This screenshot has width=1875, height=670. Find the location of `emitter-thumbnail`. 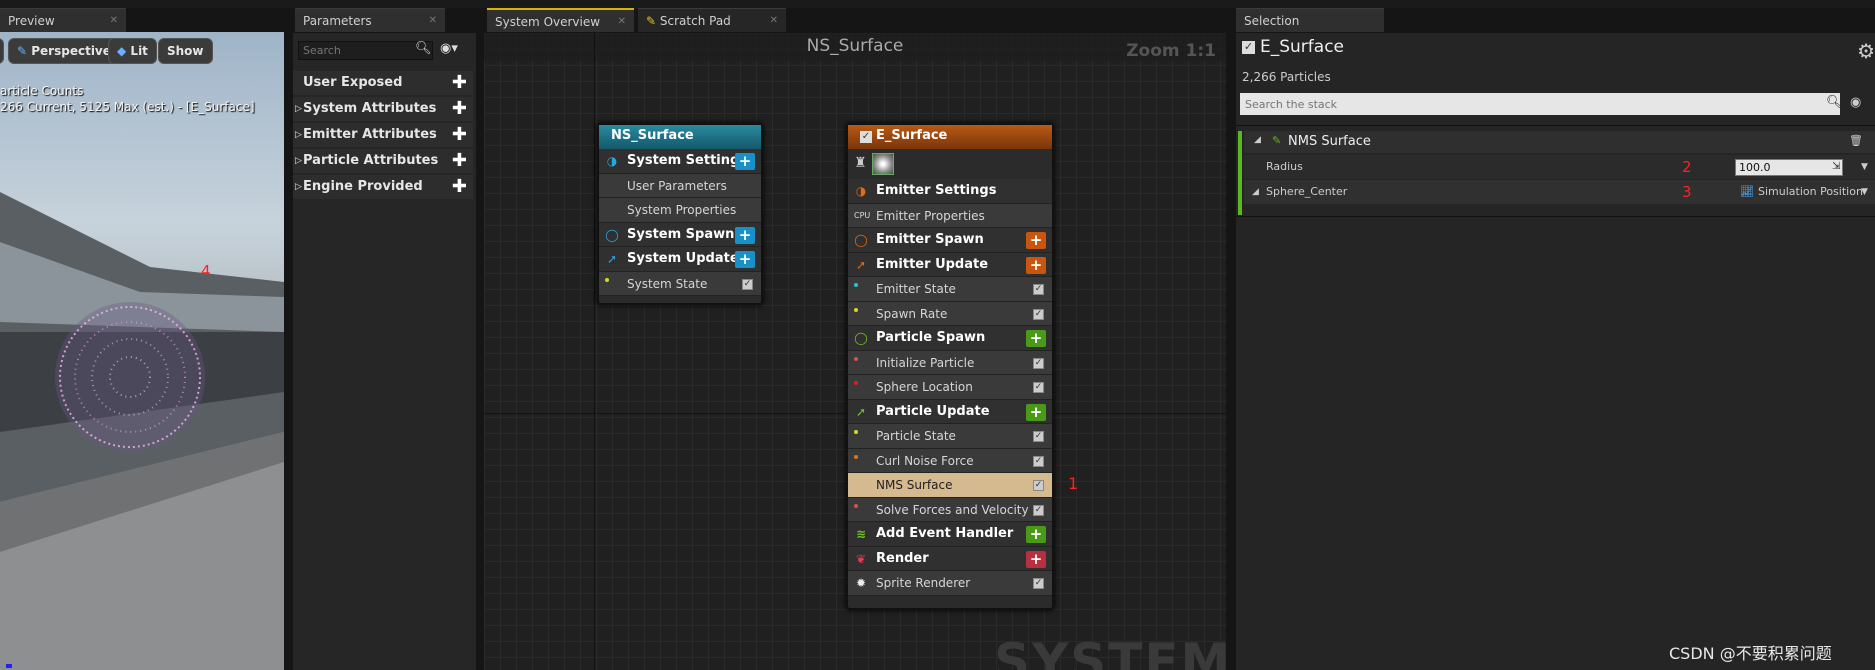

emitter-thumbnail is located at coordinates (883, 164).